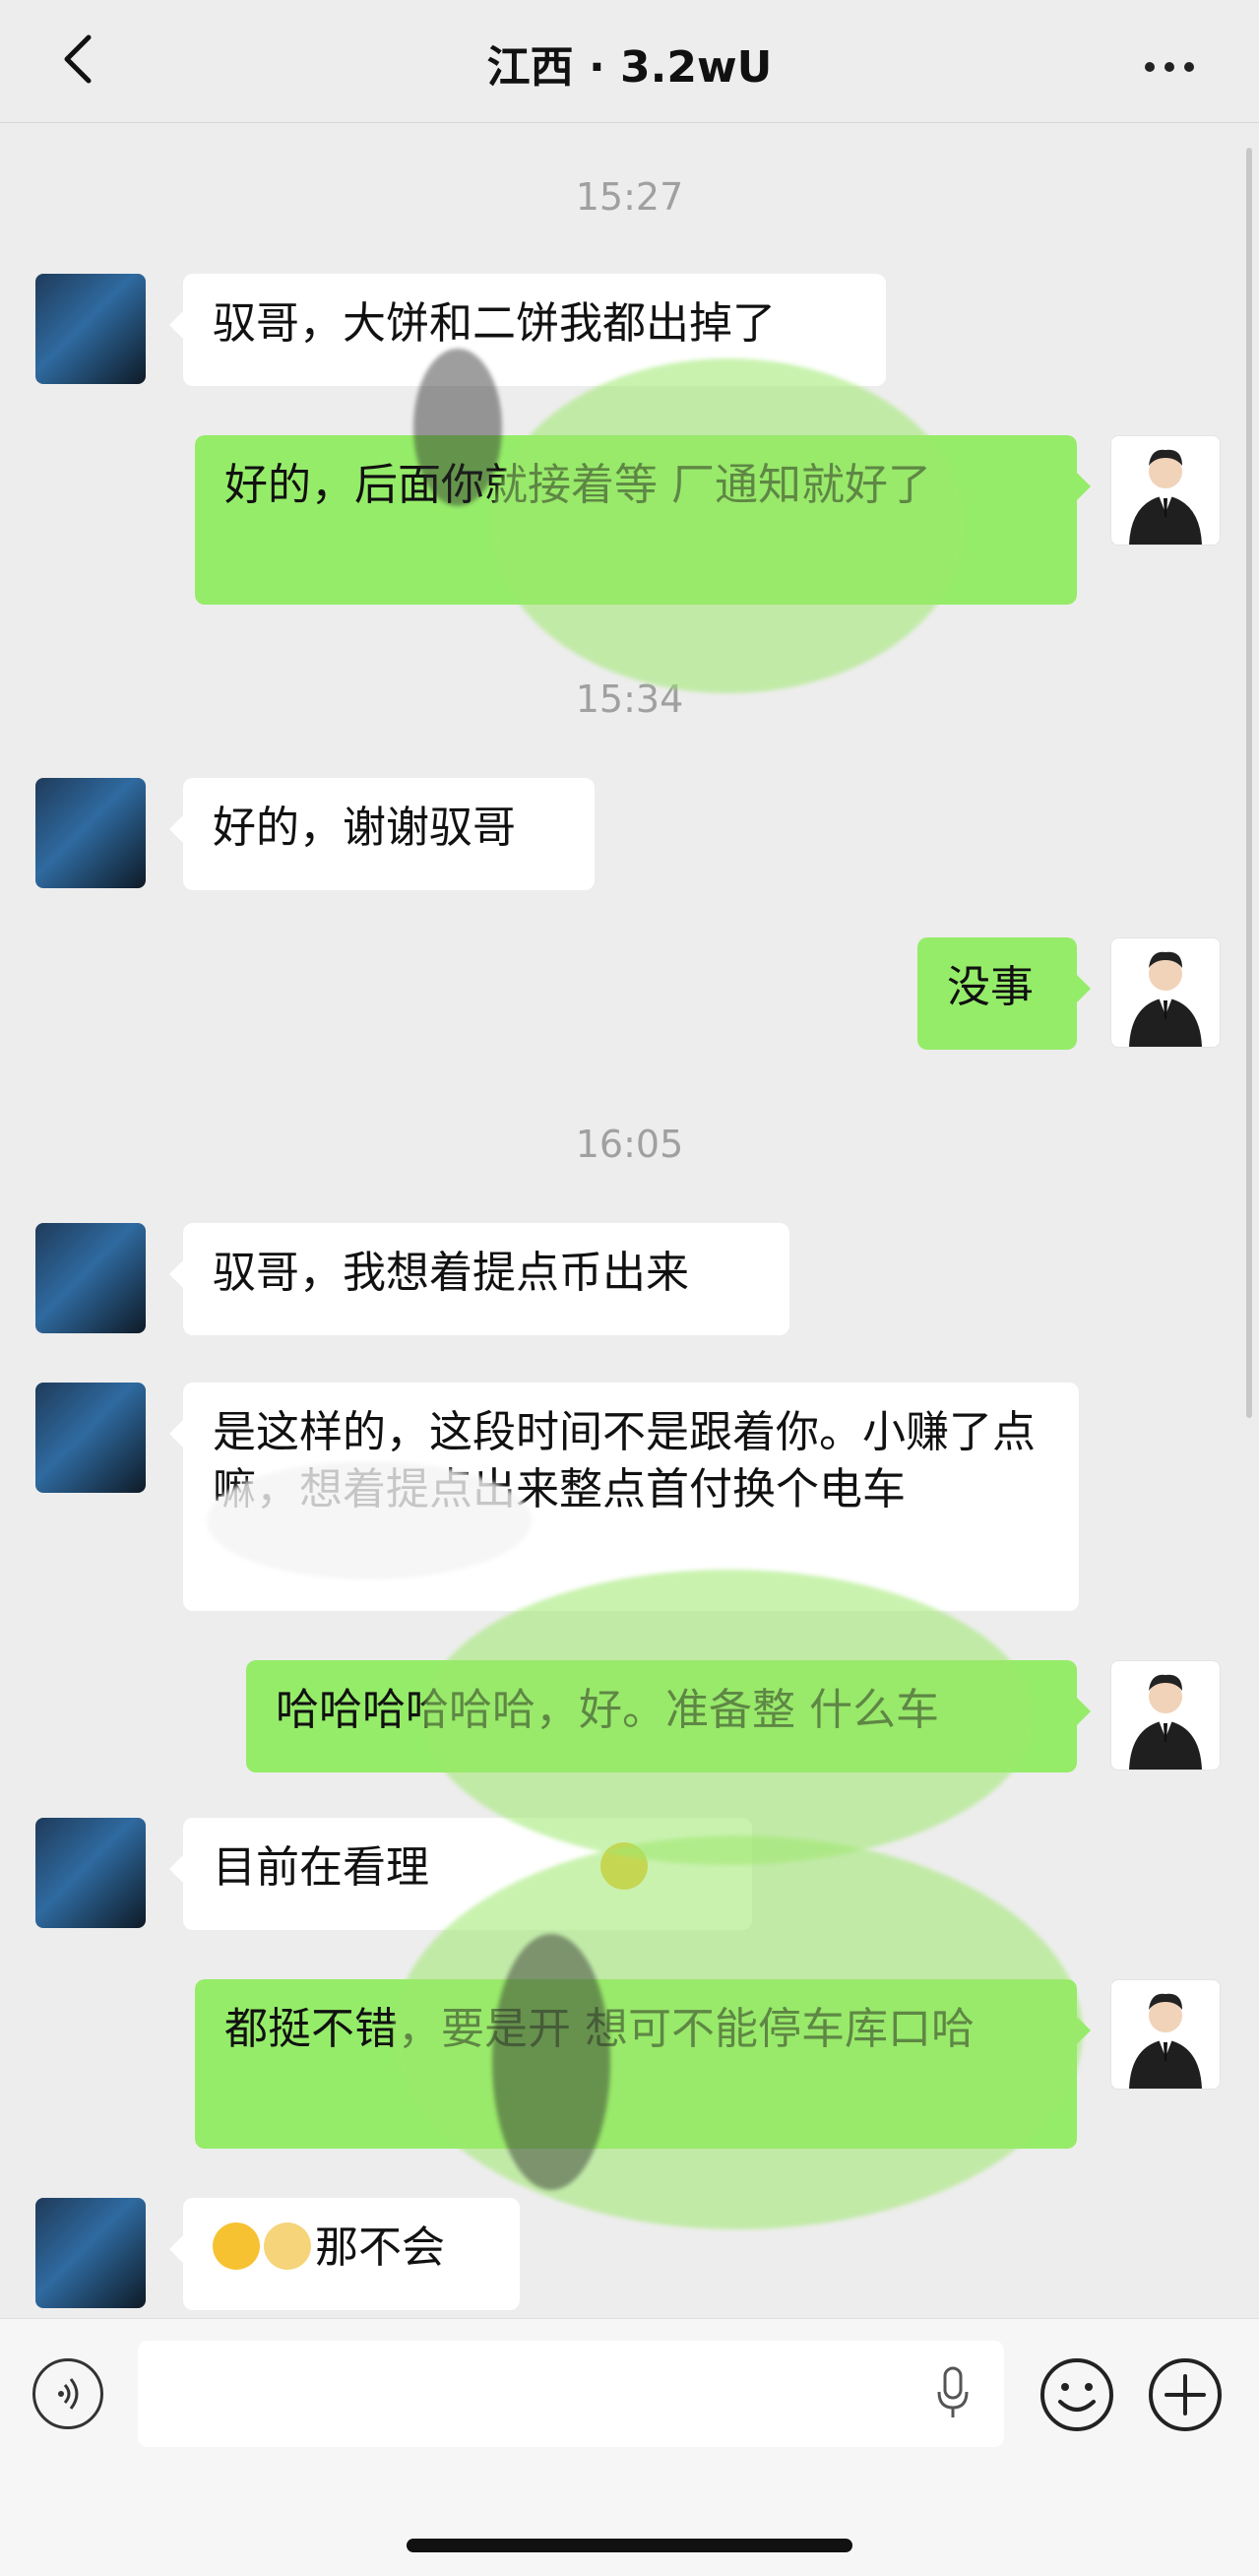  Describe the element at coordinates (571, 2394) in the screenshot. I see `message-input` at that location.